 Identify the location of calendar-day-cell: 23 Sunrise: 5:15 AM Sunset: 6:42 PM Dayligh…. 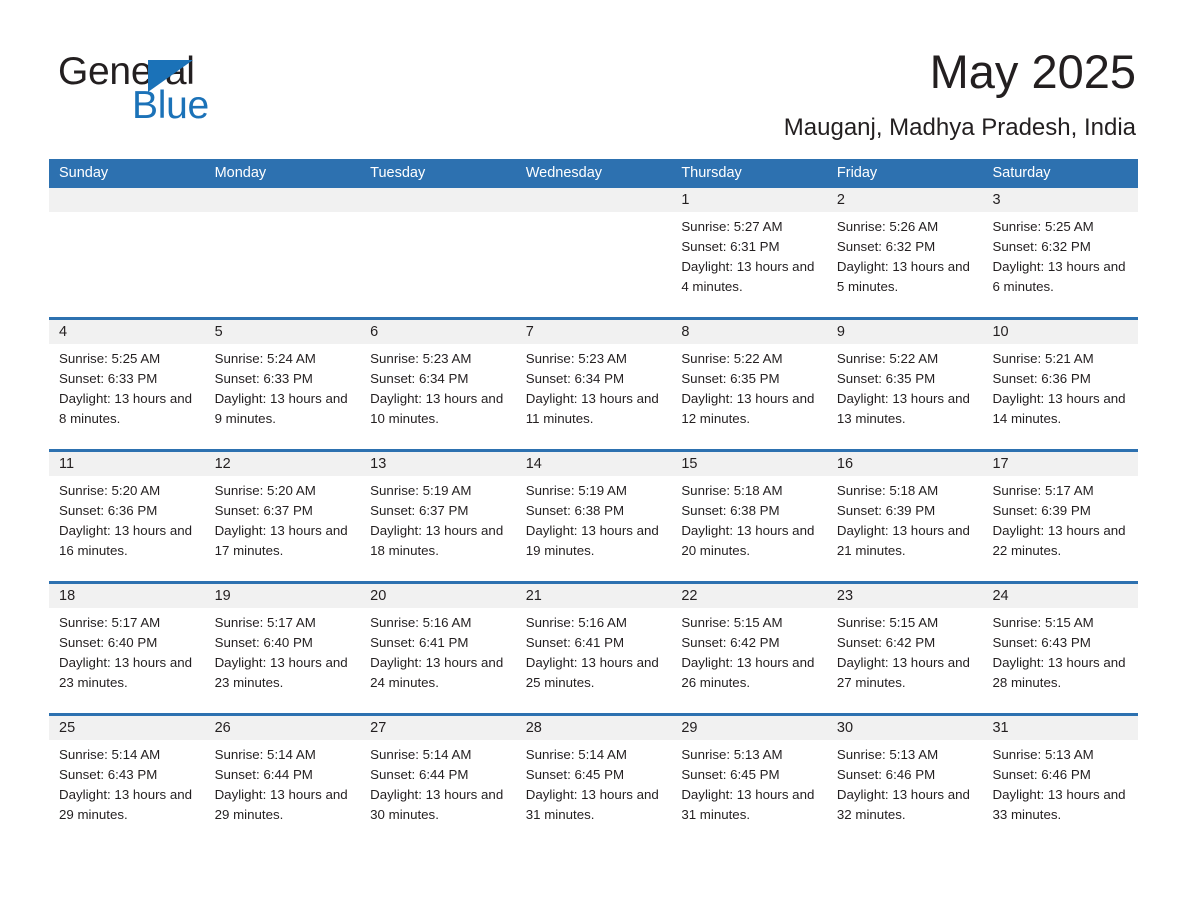
(904, 648).